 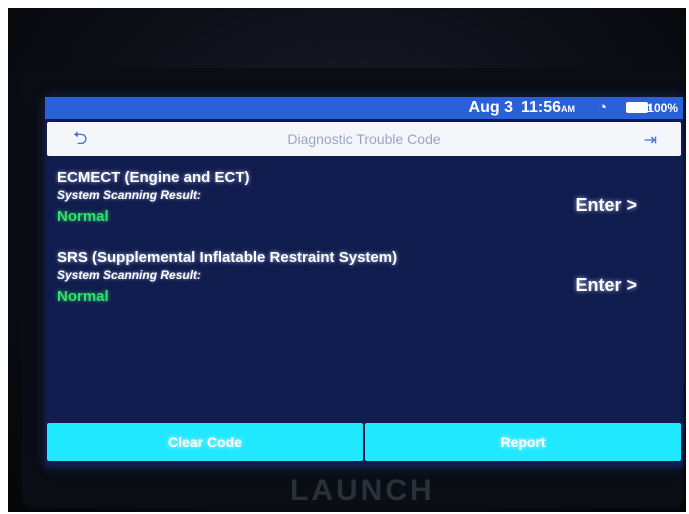 I want to click on battery-percent: 100%, so click(x=662, y=108).